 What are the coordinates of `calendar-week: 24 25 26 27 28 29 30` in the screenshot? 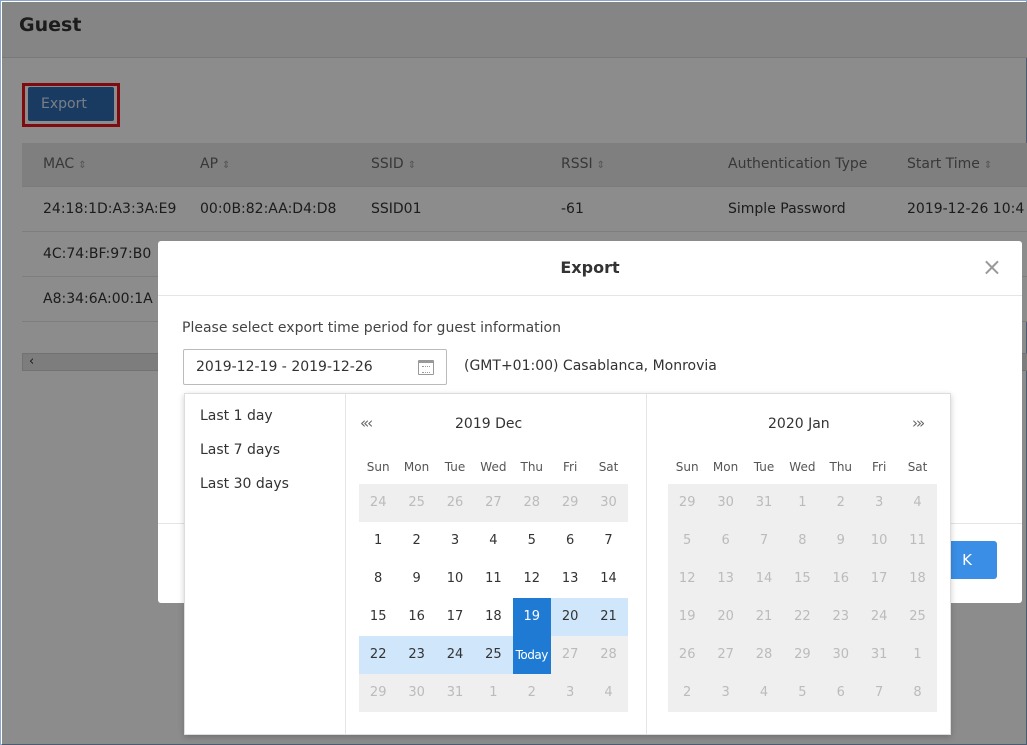 It's located at (493, 503).